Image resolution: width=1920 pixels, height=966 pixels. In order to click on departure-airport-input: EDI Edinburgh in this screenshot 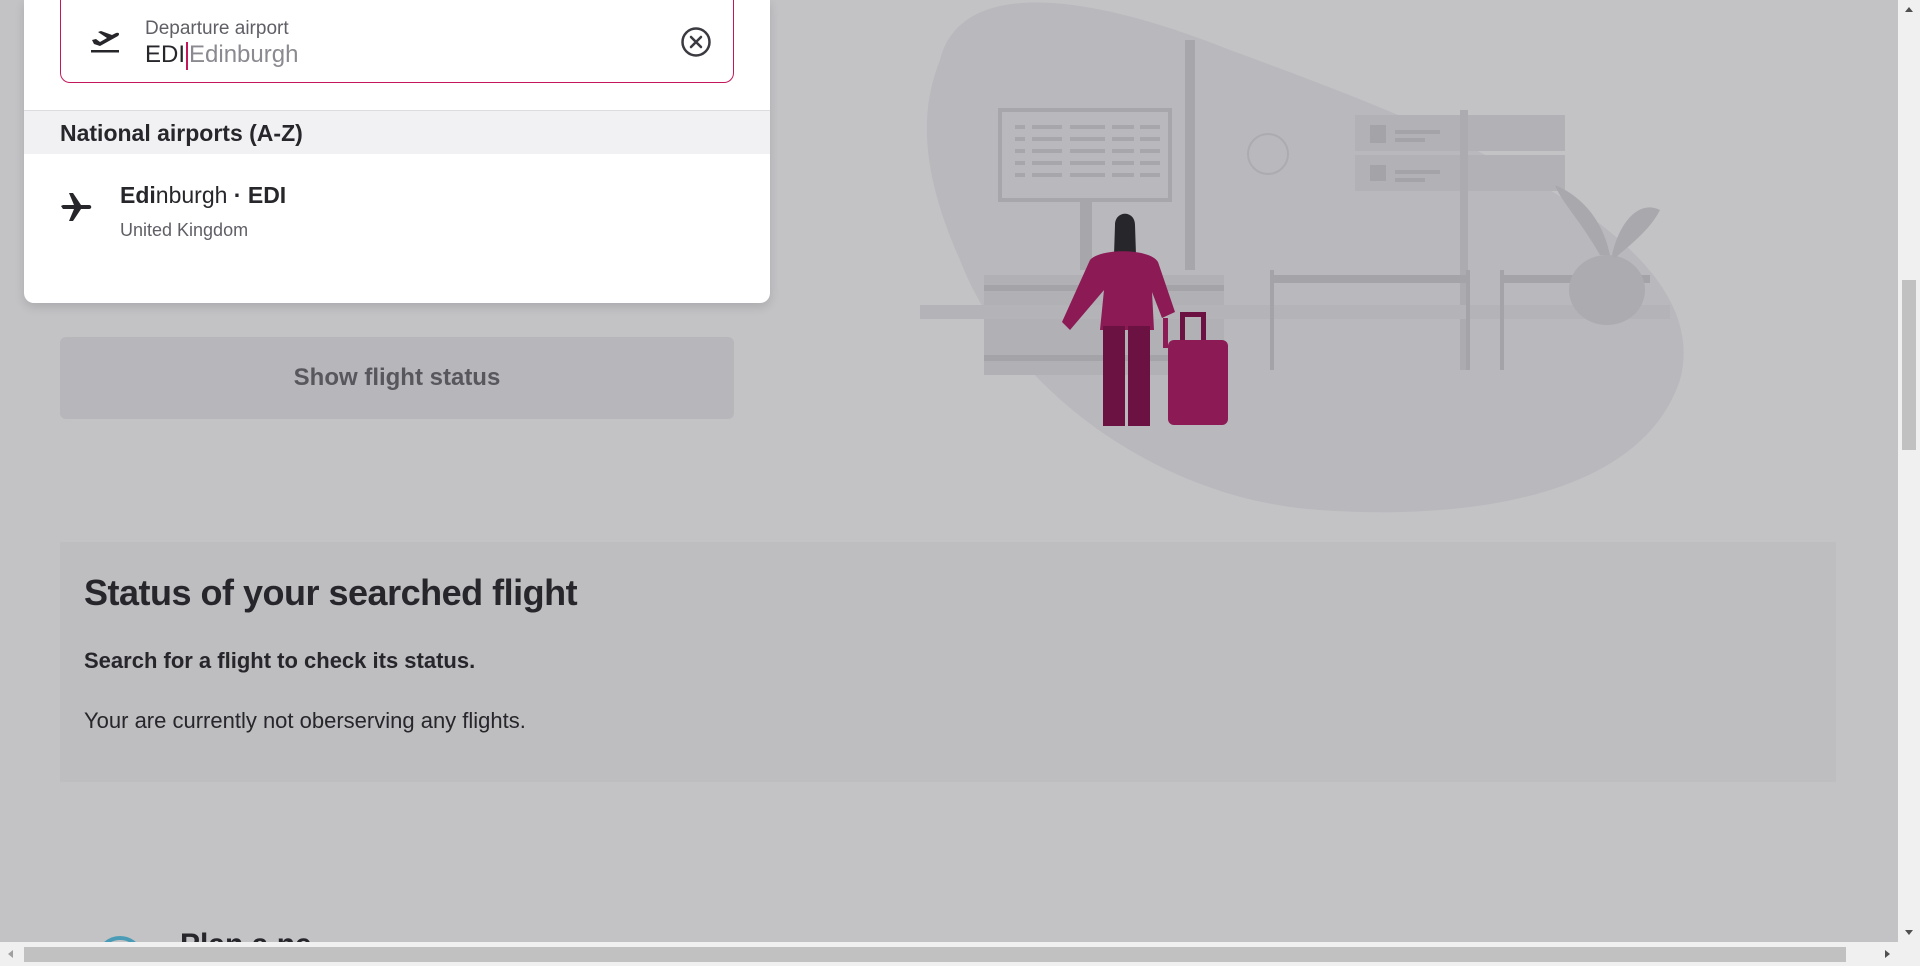, I will do `click(221, 55)`.